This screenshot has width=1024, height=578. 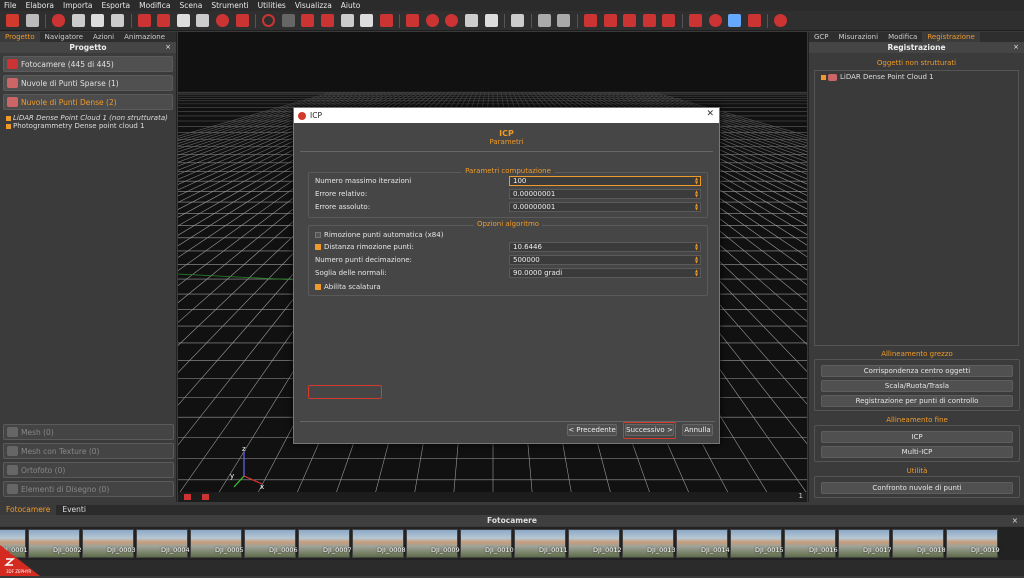 I want to click on menu-aiuto: Aiuto, so click(x=351, y=5).